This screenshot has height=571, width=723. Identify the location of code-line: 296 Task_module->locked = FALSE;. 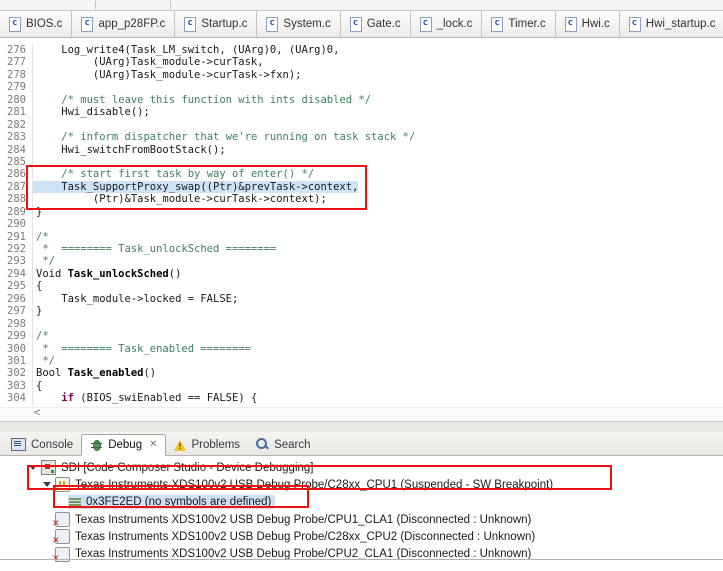
(361, 299).